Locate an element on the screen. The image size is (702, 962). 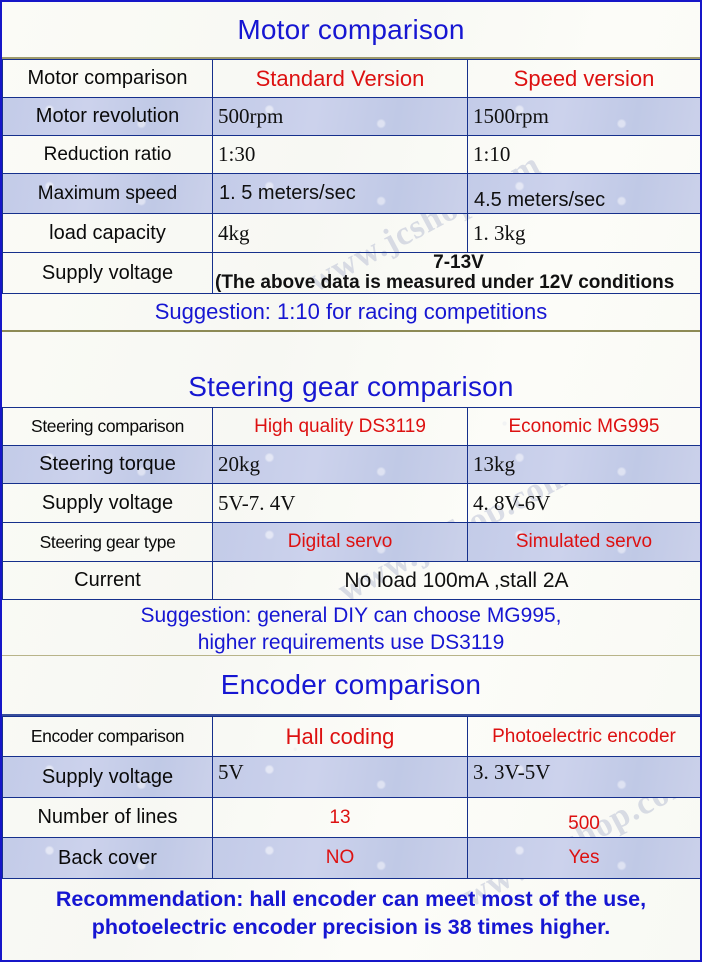
row-value-photoelectric: 500 is located at coordinates (583, 817).